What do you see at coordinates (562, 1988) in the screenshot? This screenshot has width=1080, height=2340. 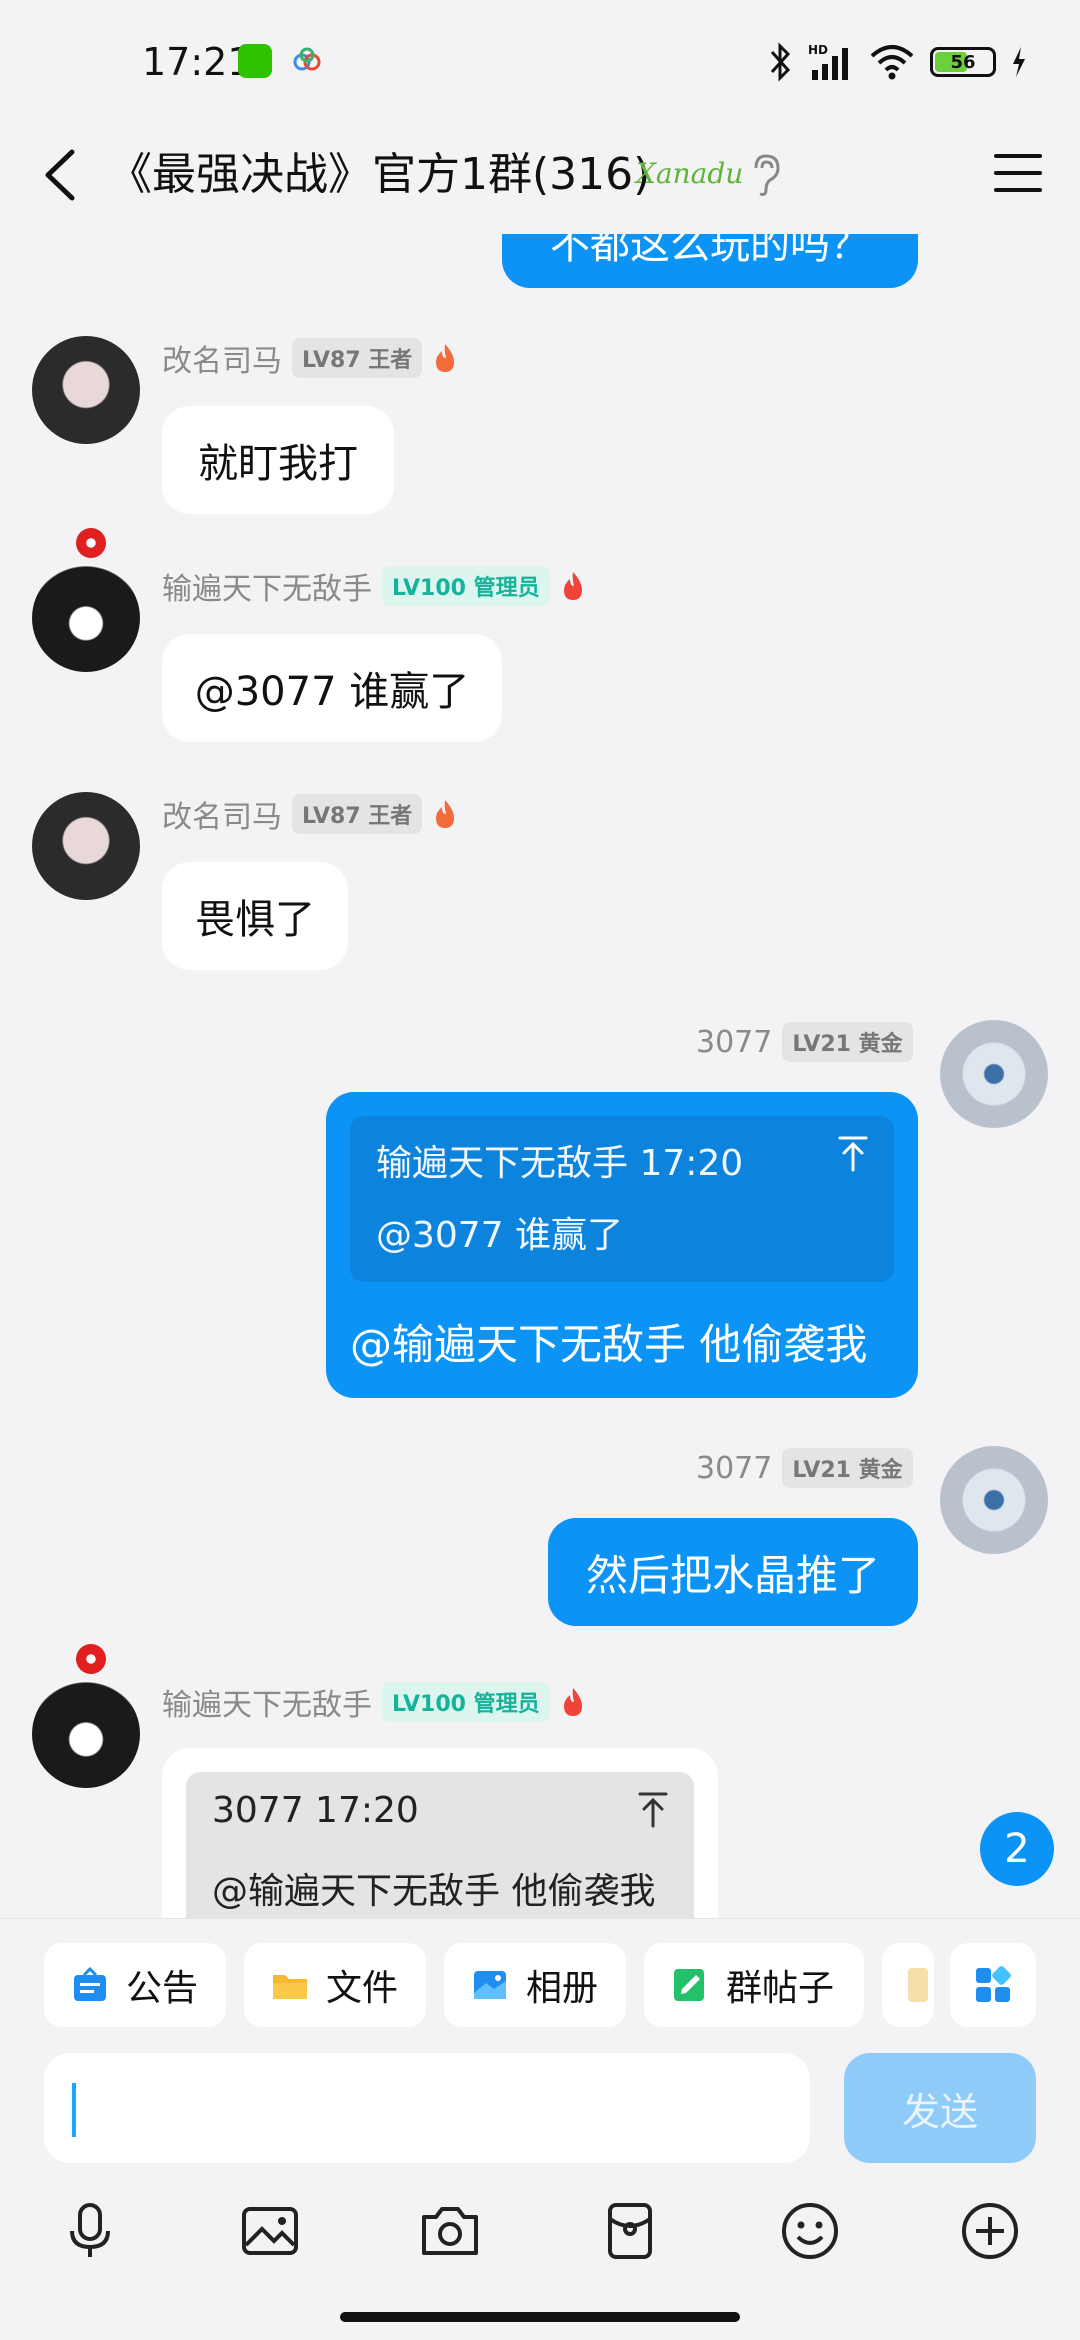 I see `shortcut-label: 相册` at bounding box center [562, 1988].